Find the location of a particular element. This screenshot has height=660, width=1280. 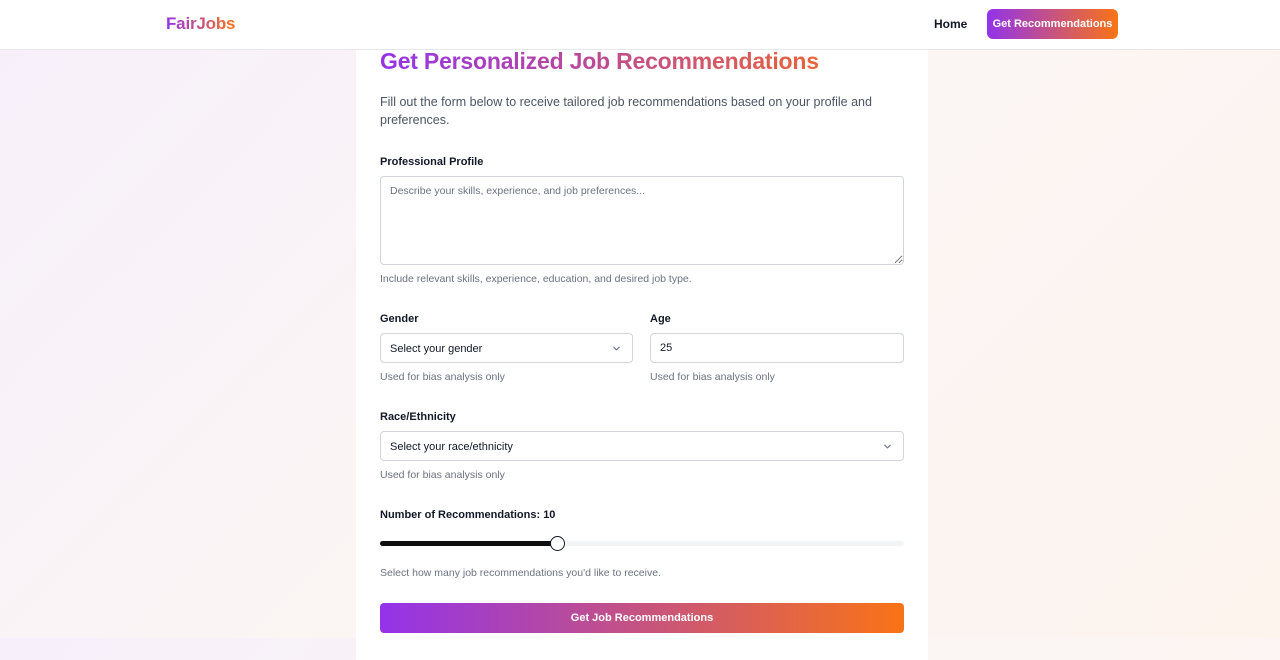

gender-select-value: Select your gender is located at coordinates (436, 349).